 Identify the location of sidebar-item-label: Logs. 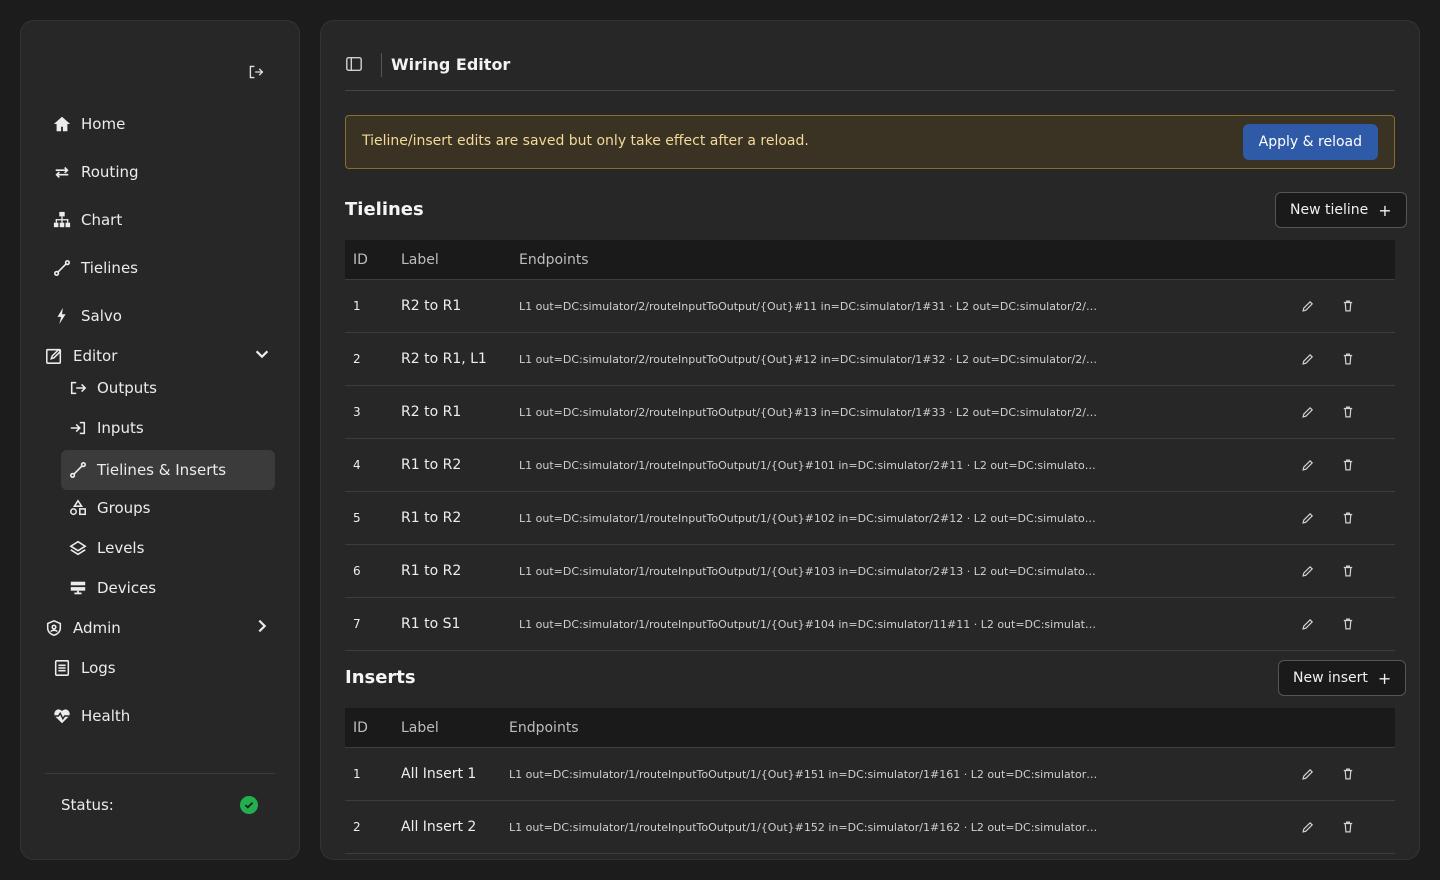
(98, 668).